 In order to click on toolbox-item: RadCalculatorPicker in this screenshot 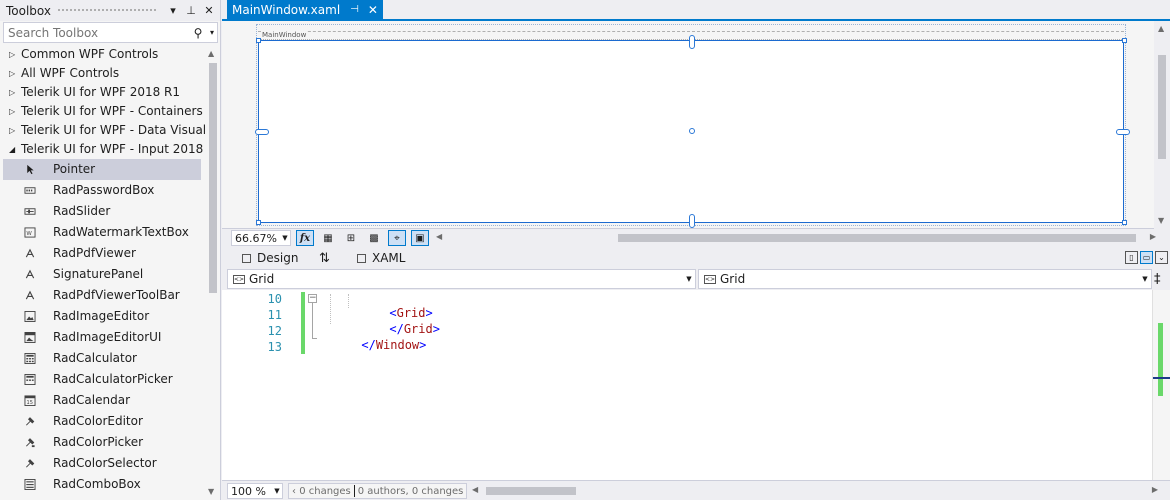, I will do `click(103, 379)`.